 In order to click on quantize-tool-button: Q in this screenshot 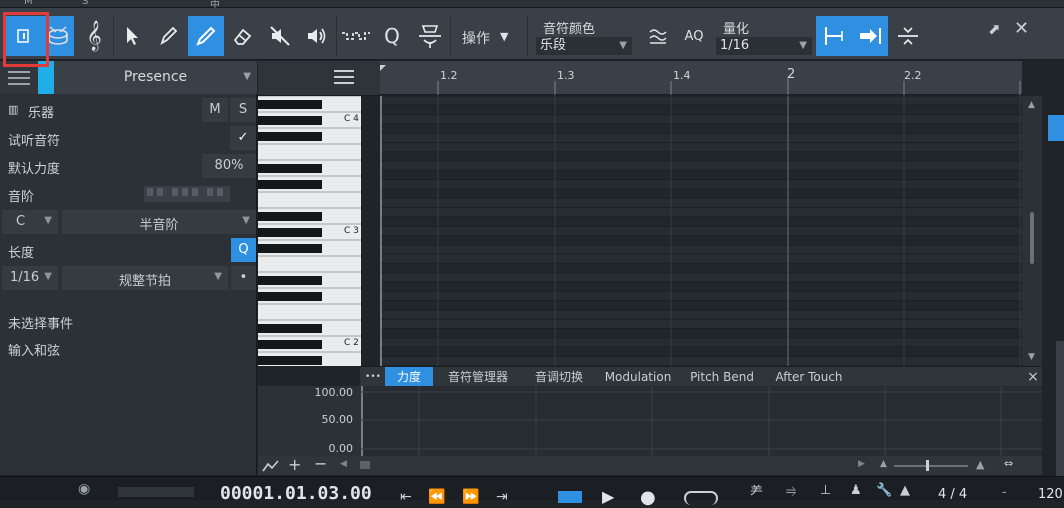, I will do `click(392, 36)`.